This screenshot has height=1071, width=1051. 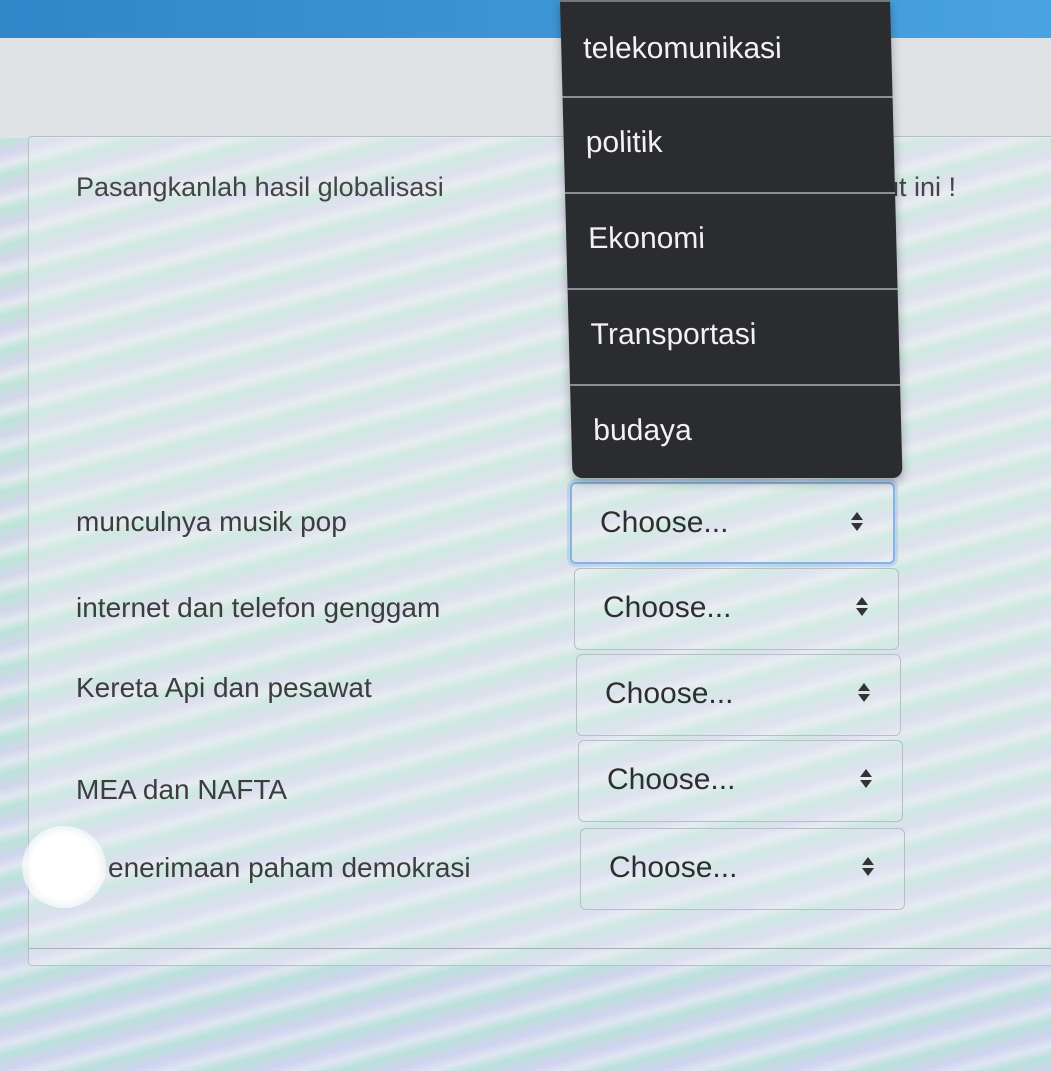 I want to click on dropdown-option: Ekonomi, so click(x=731, y=240).